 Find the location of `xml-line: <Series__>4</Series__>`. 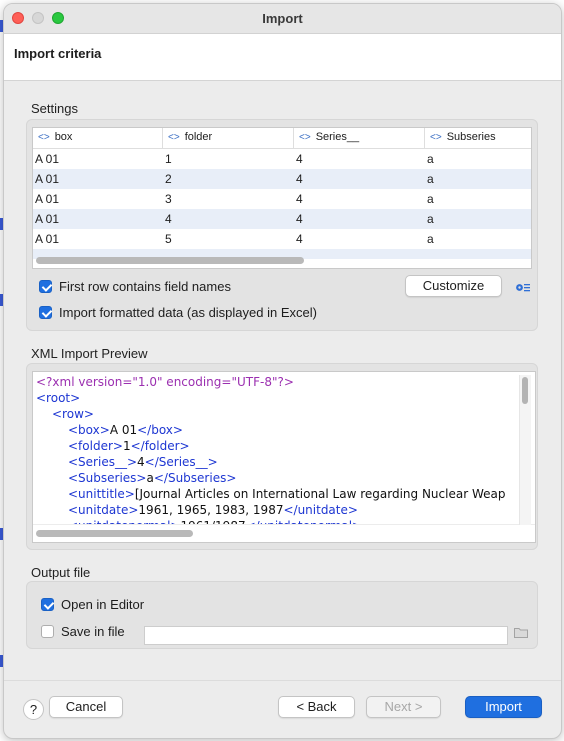

xml-line: <Series__>4</Series__> is located at coordinates (143, 462).